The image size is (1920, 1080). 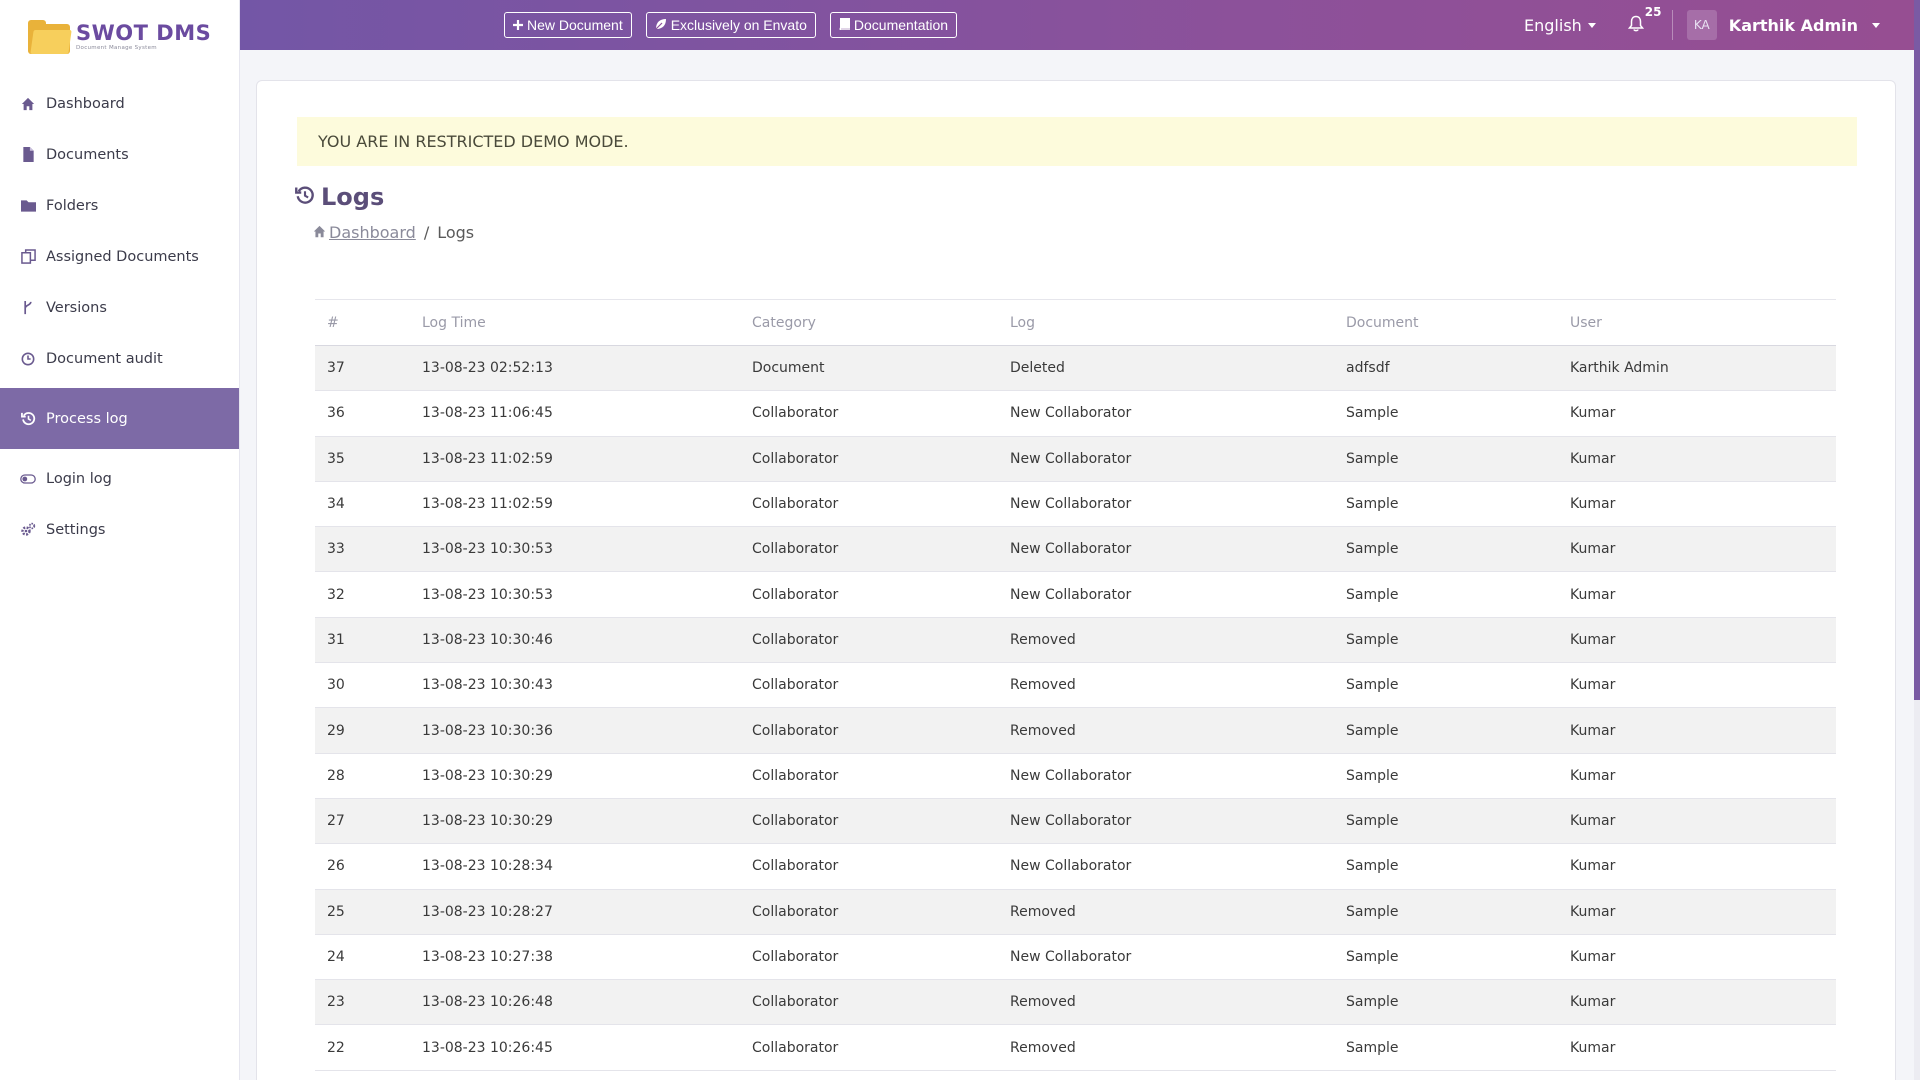 What do you see at coordinates (1166, 368) in the screenshot?
I see `cell-log: Deleted` at bounding box center [1166, 368].